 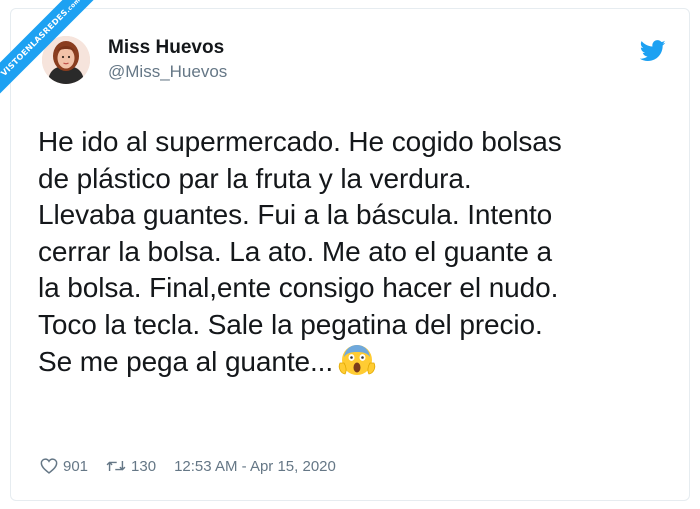 I want to click on twitter-bird-icon, so click(x=653, y=51).